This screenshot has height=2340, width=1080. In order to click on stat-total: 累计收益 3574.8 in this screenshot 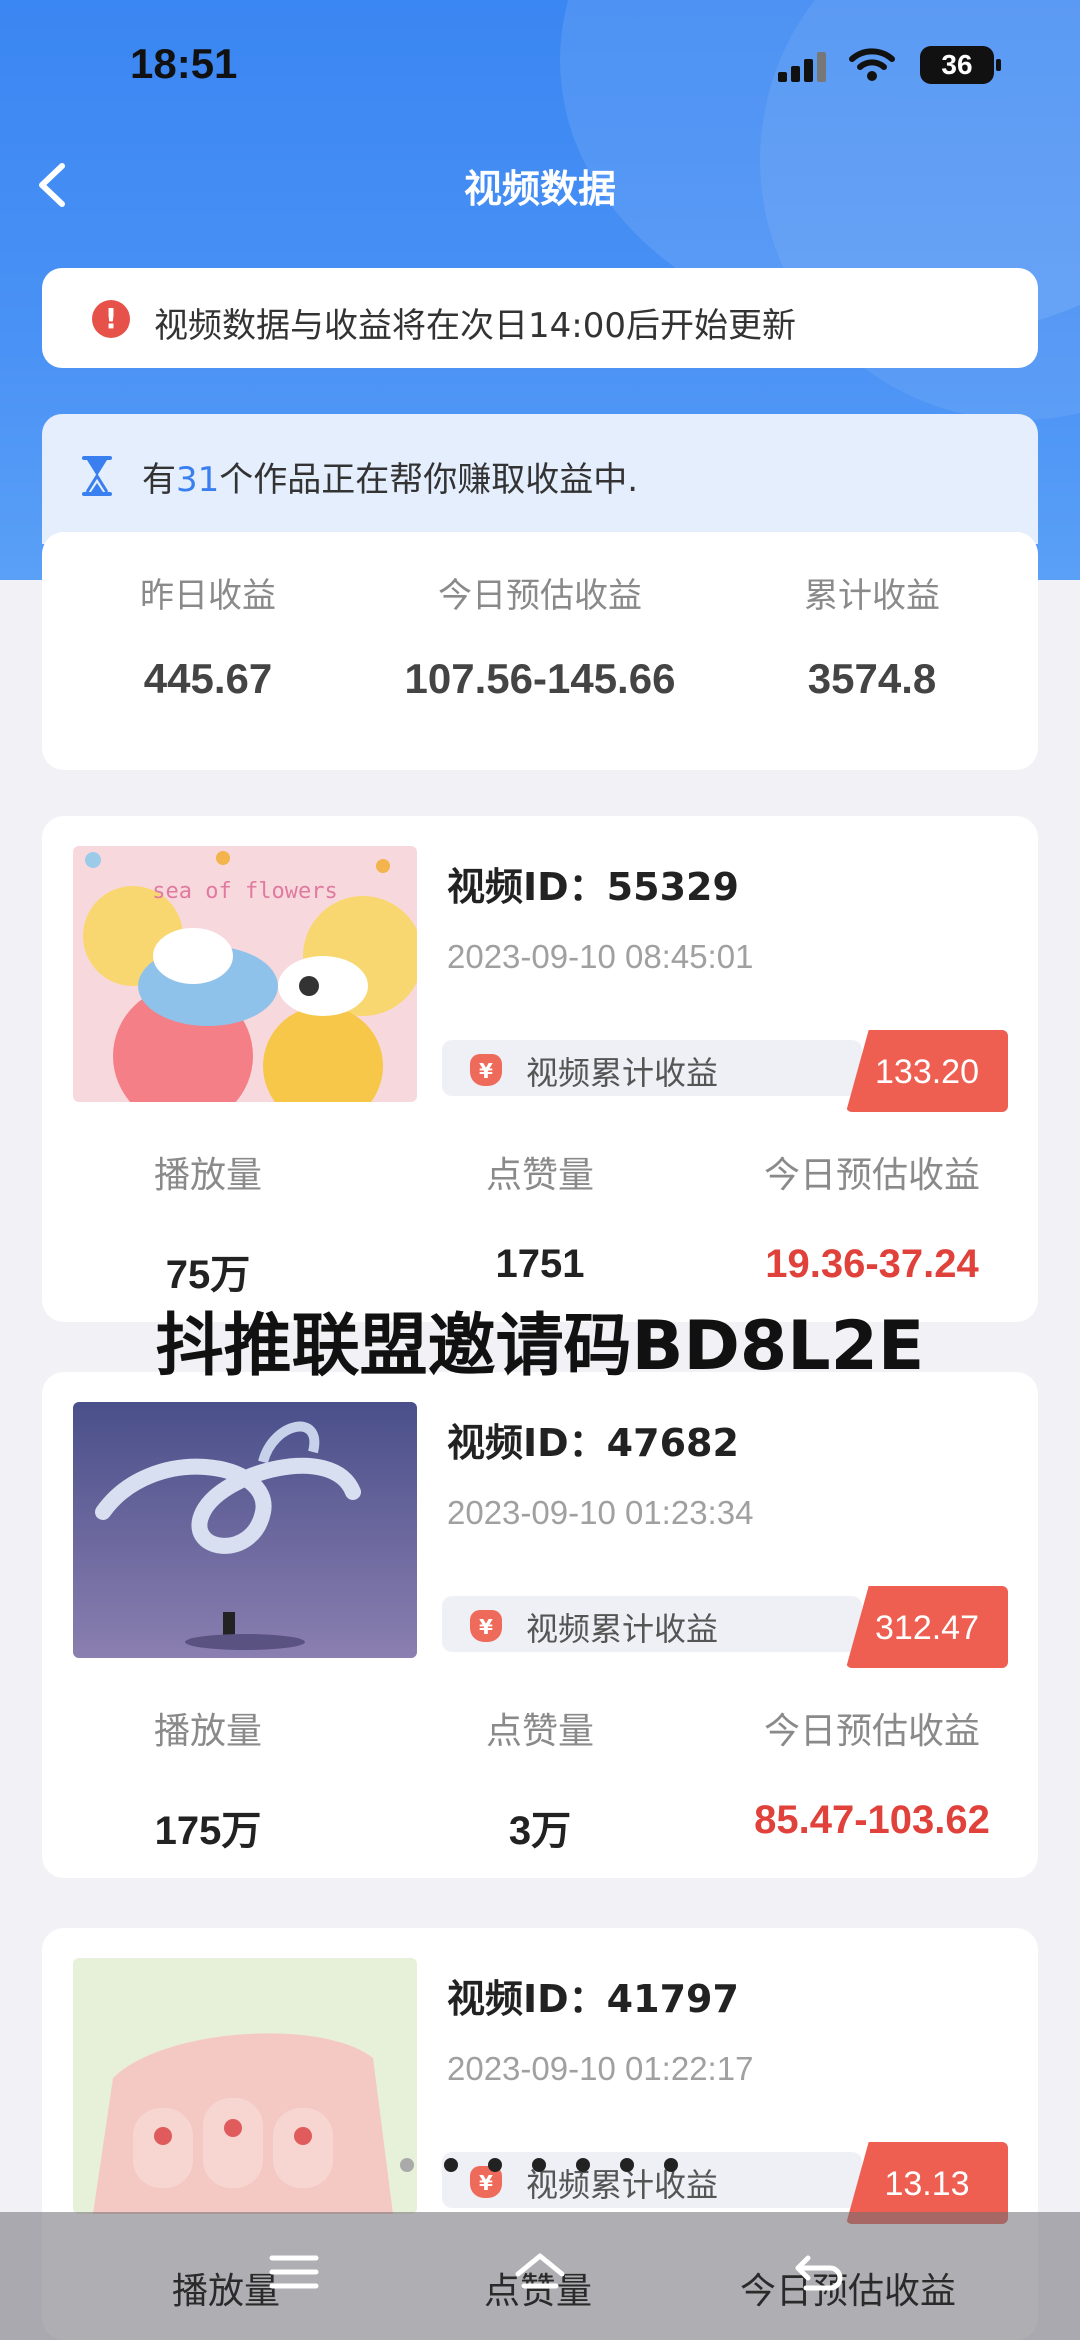, I will do `click(872, 639)`.